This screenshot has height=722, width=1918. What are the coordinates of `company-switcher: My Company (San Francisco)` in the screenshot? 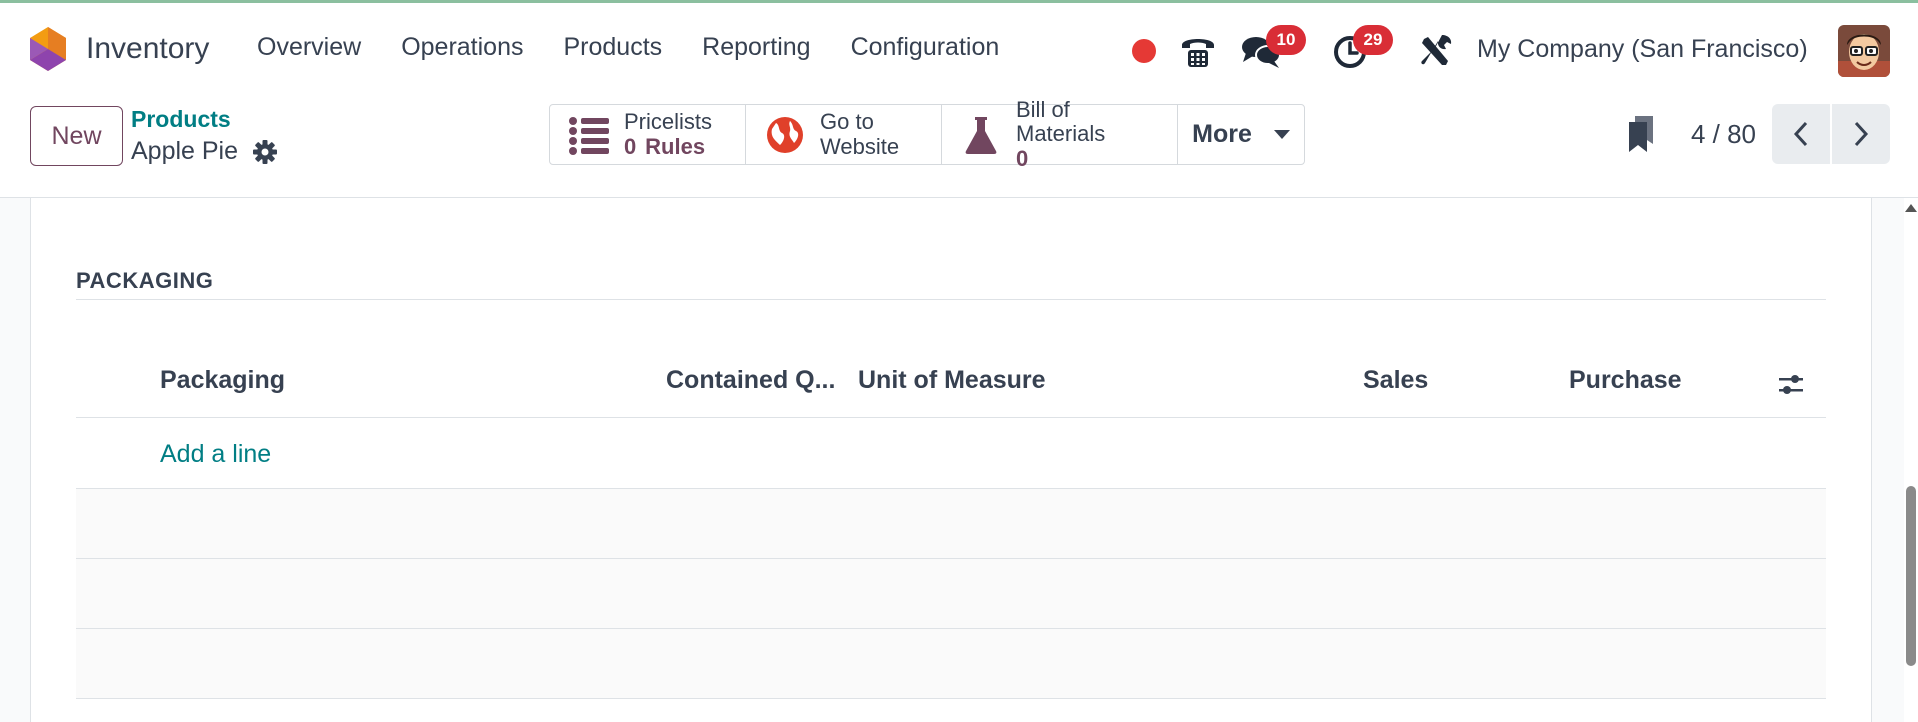 It's located at (1642, 49).